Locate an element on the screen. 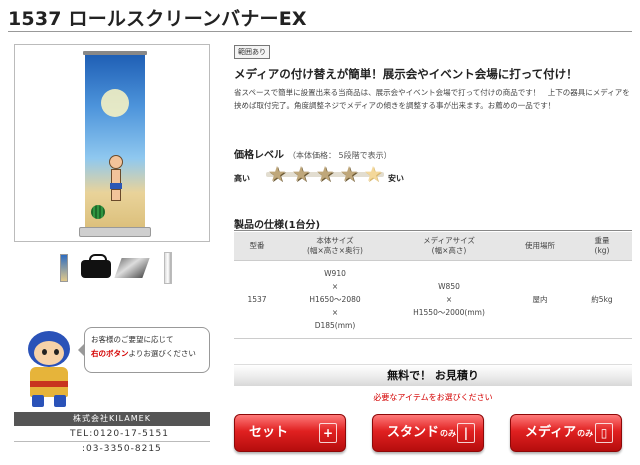  estimate-heading: 無料で！ お見積り is located at coordinates (433, 375).